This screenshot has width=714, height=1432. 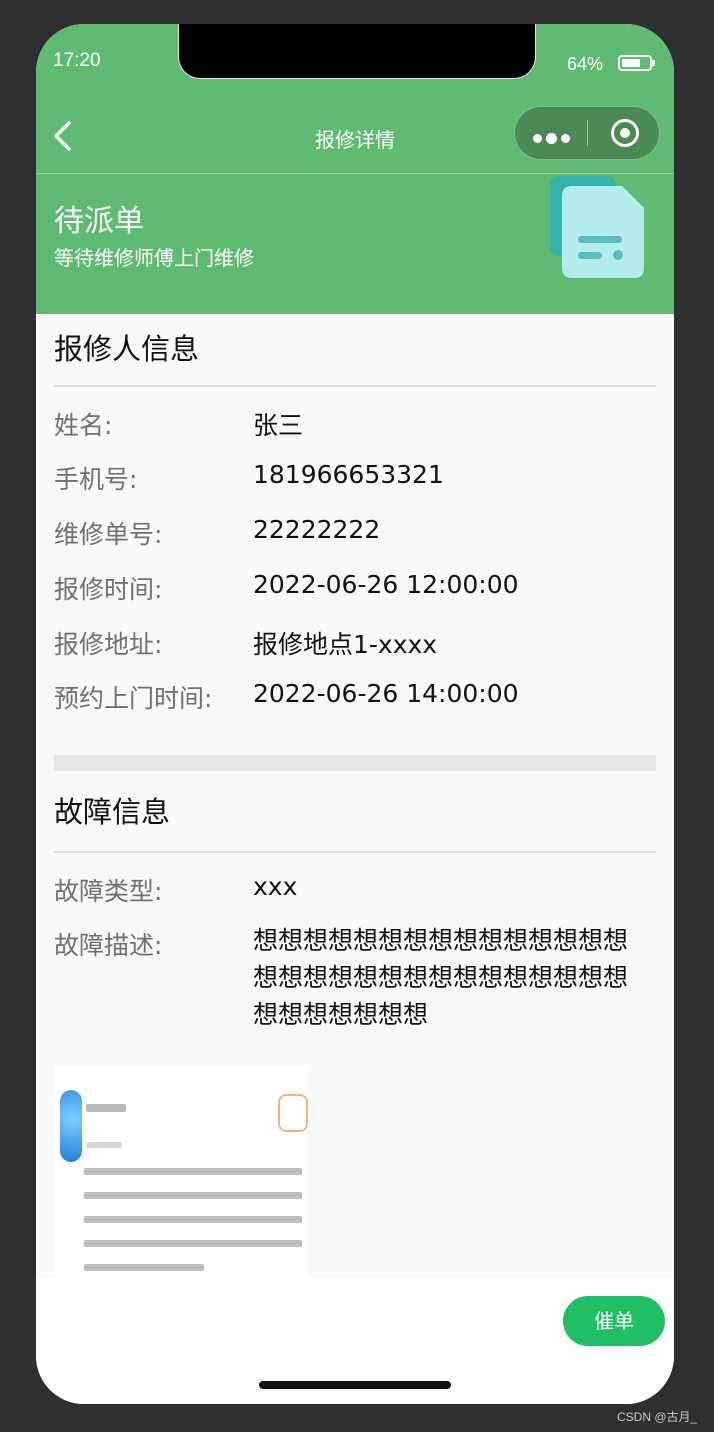 I want to click on target-close-icon, so click(x=624, y=133).